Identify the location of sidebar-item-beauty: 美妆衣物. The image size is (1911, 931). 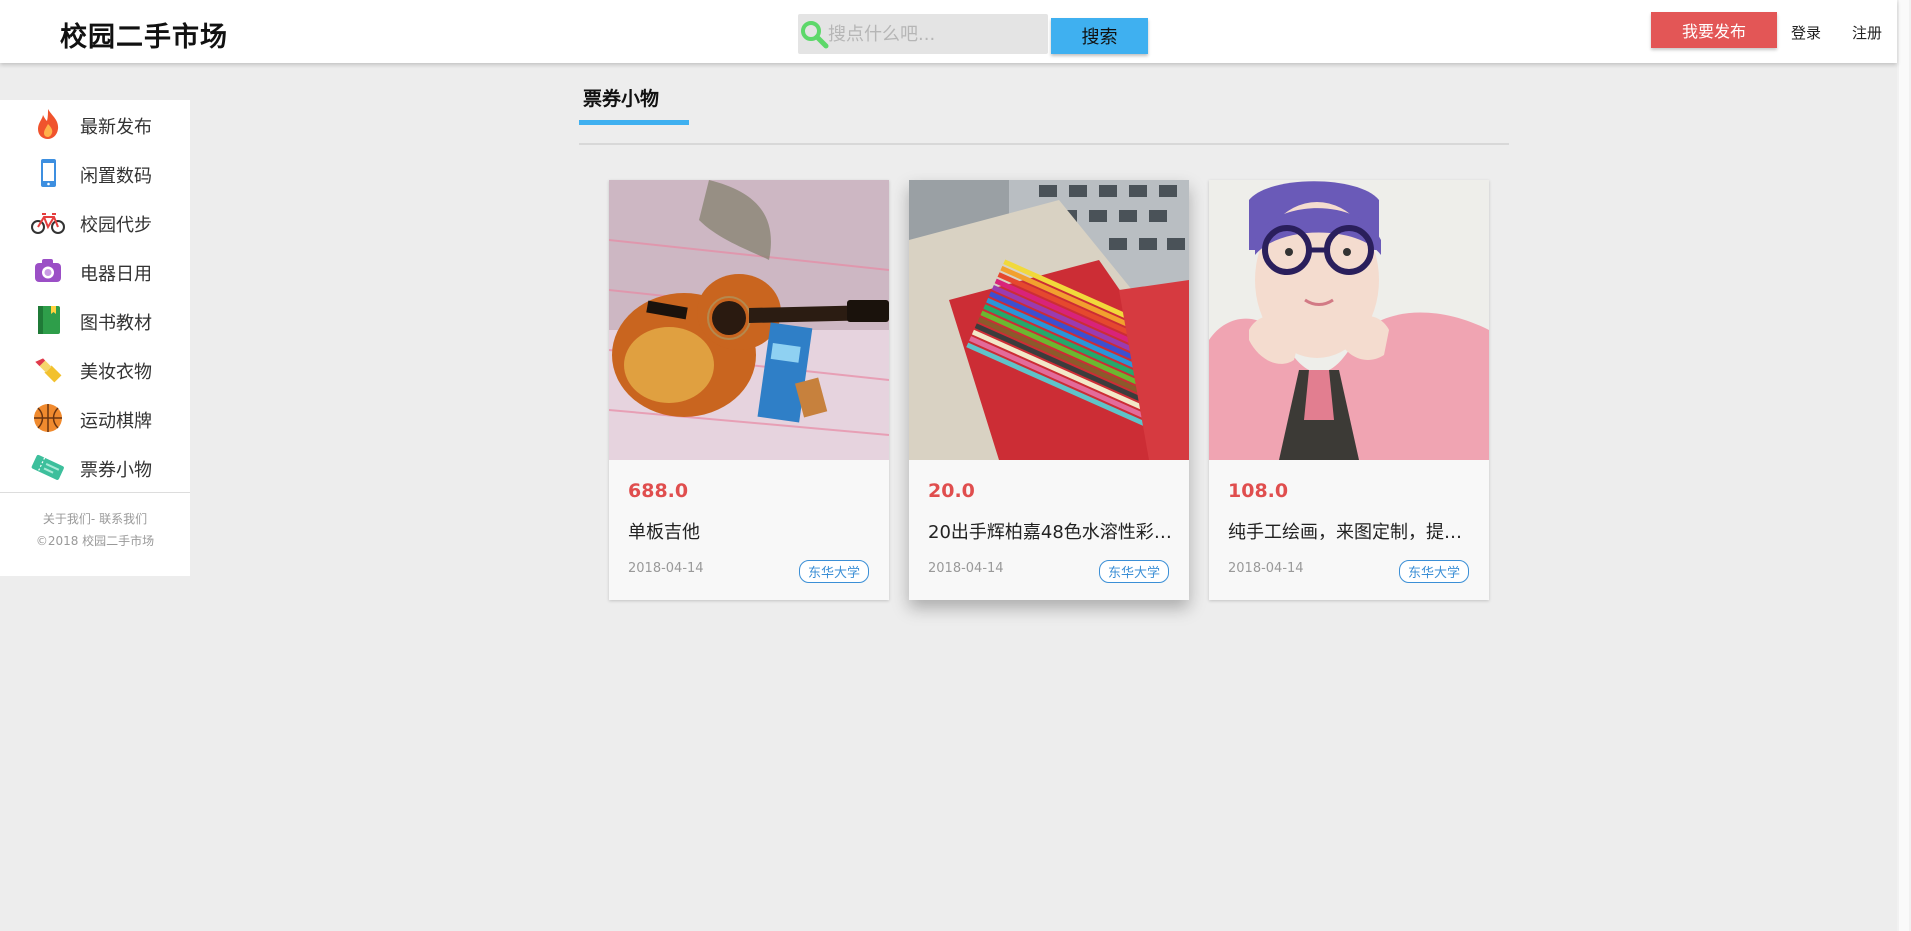
(95, 369).